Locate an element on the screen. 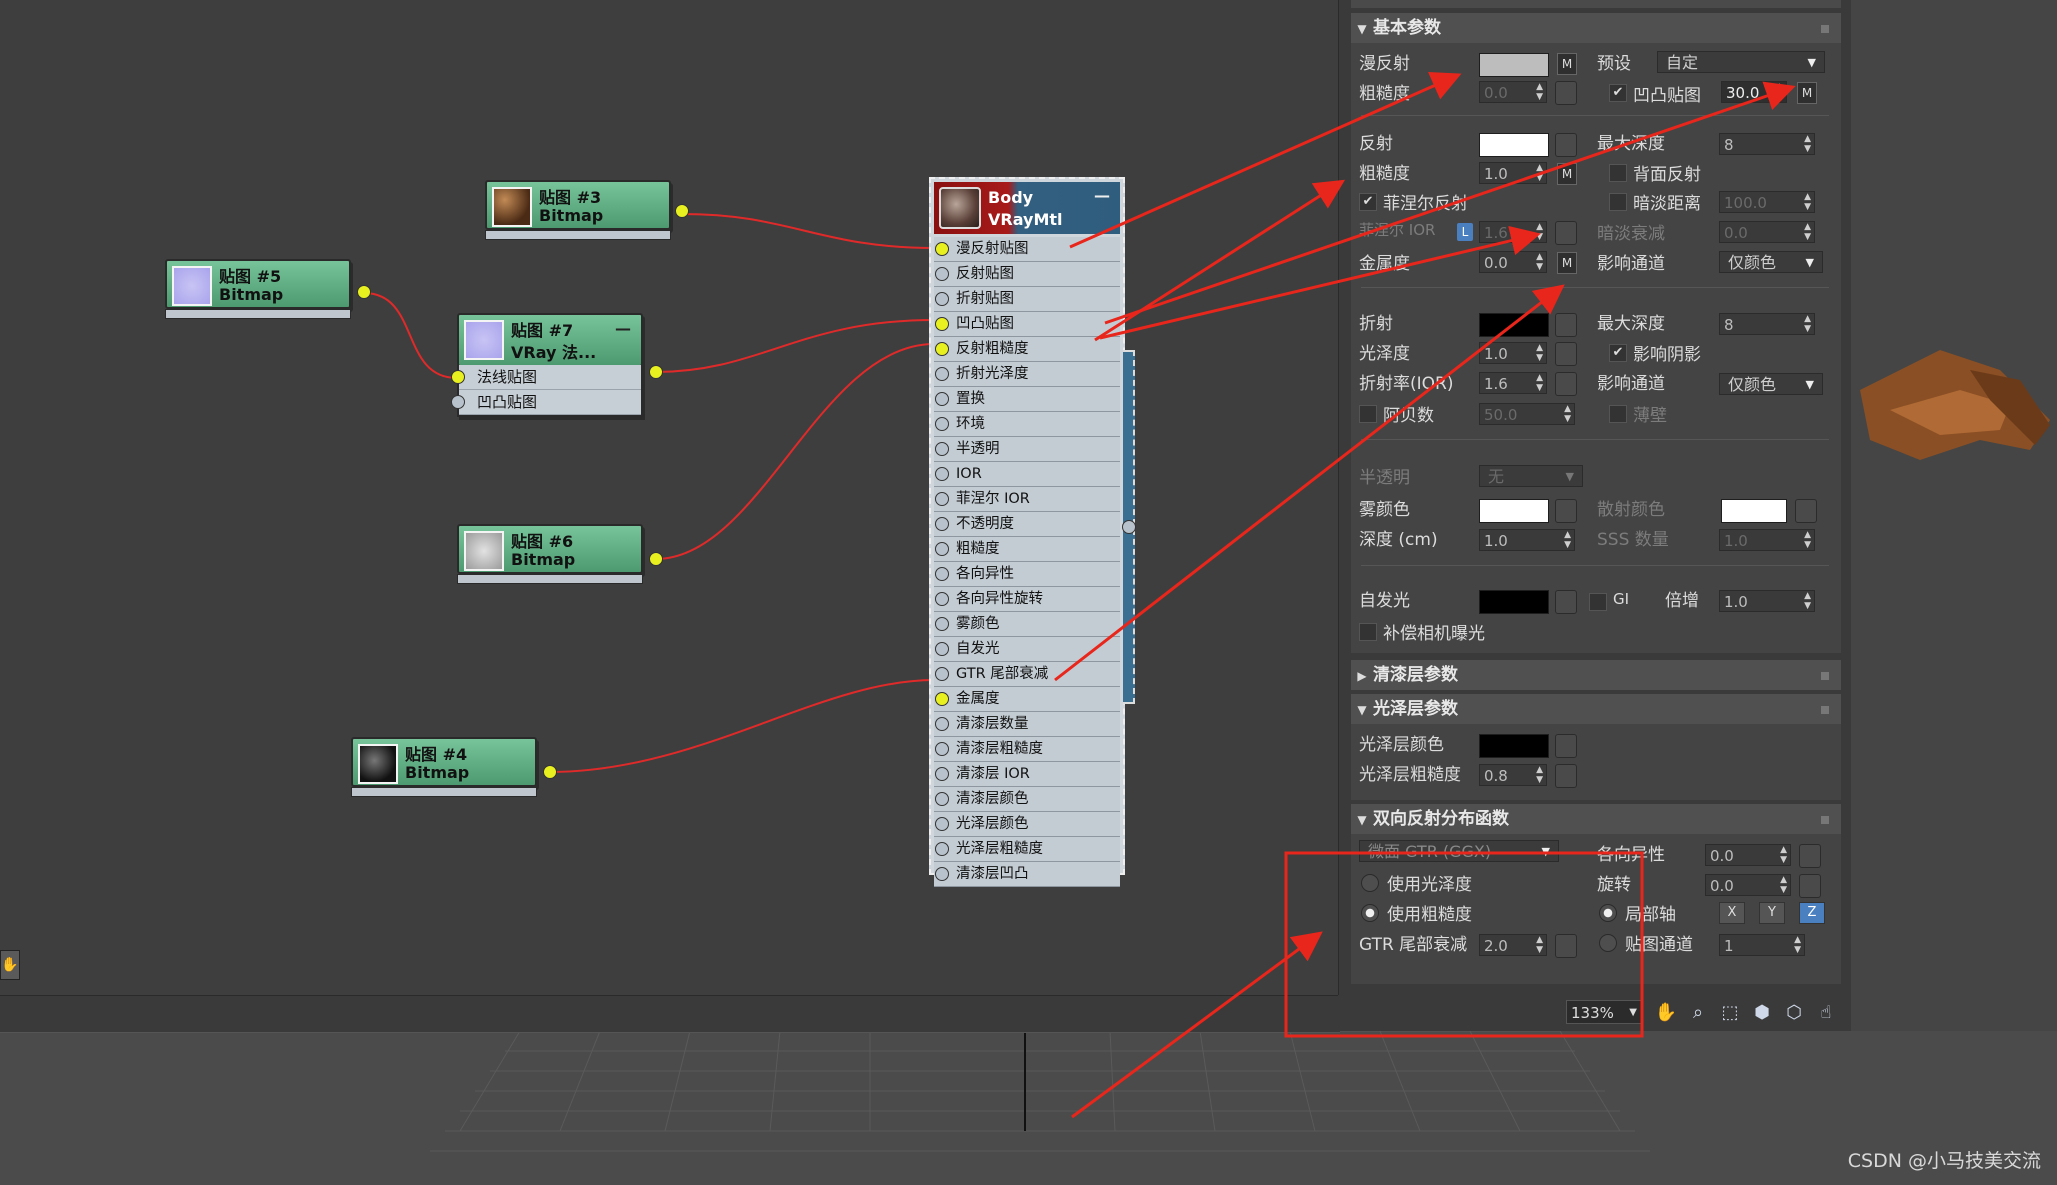 Image resolution: width=2057 pixels, height=1185 pixels. zoom-region-icon: ⬚ is located at coordinates (1730, 1013).